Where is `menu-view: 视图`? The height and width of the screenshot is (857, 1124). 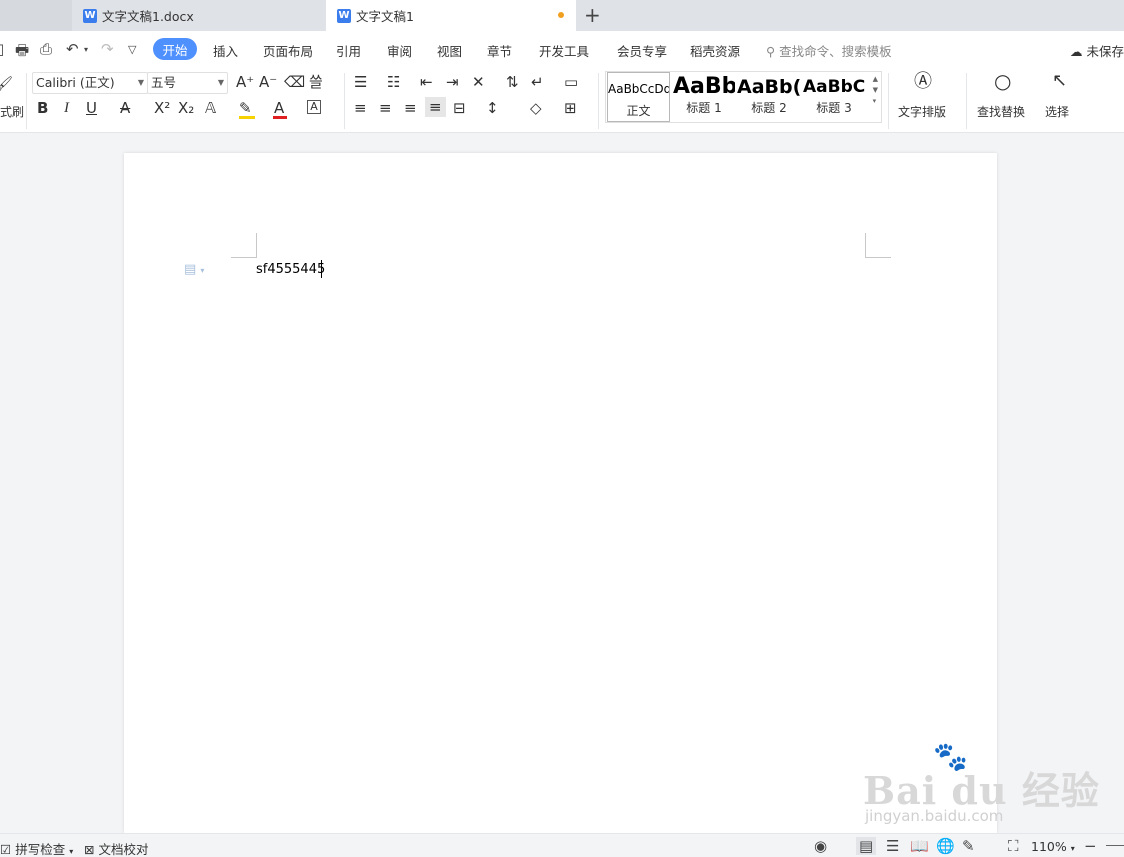
menu-view: 视图 is located at coordinates (449, 50).